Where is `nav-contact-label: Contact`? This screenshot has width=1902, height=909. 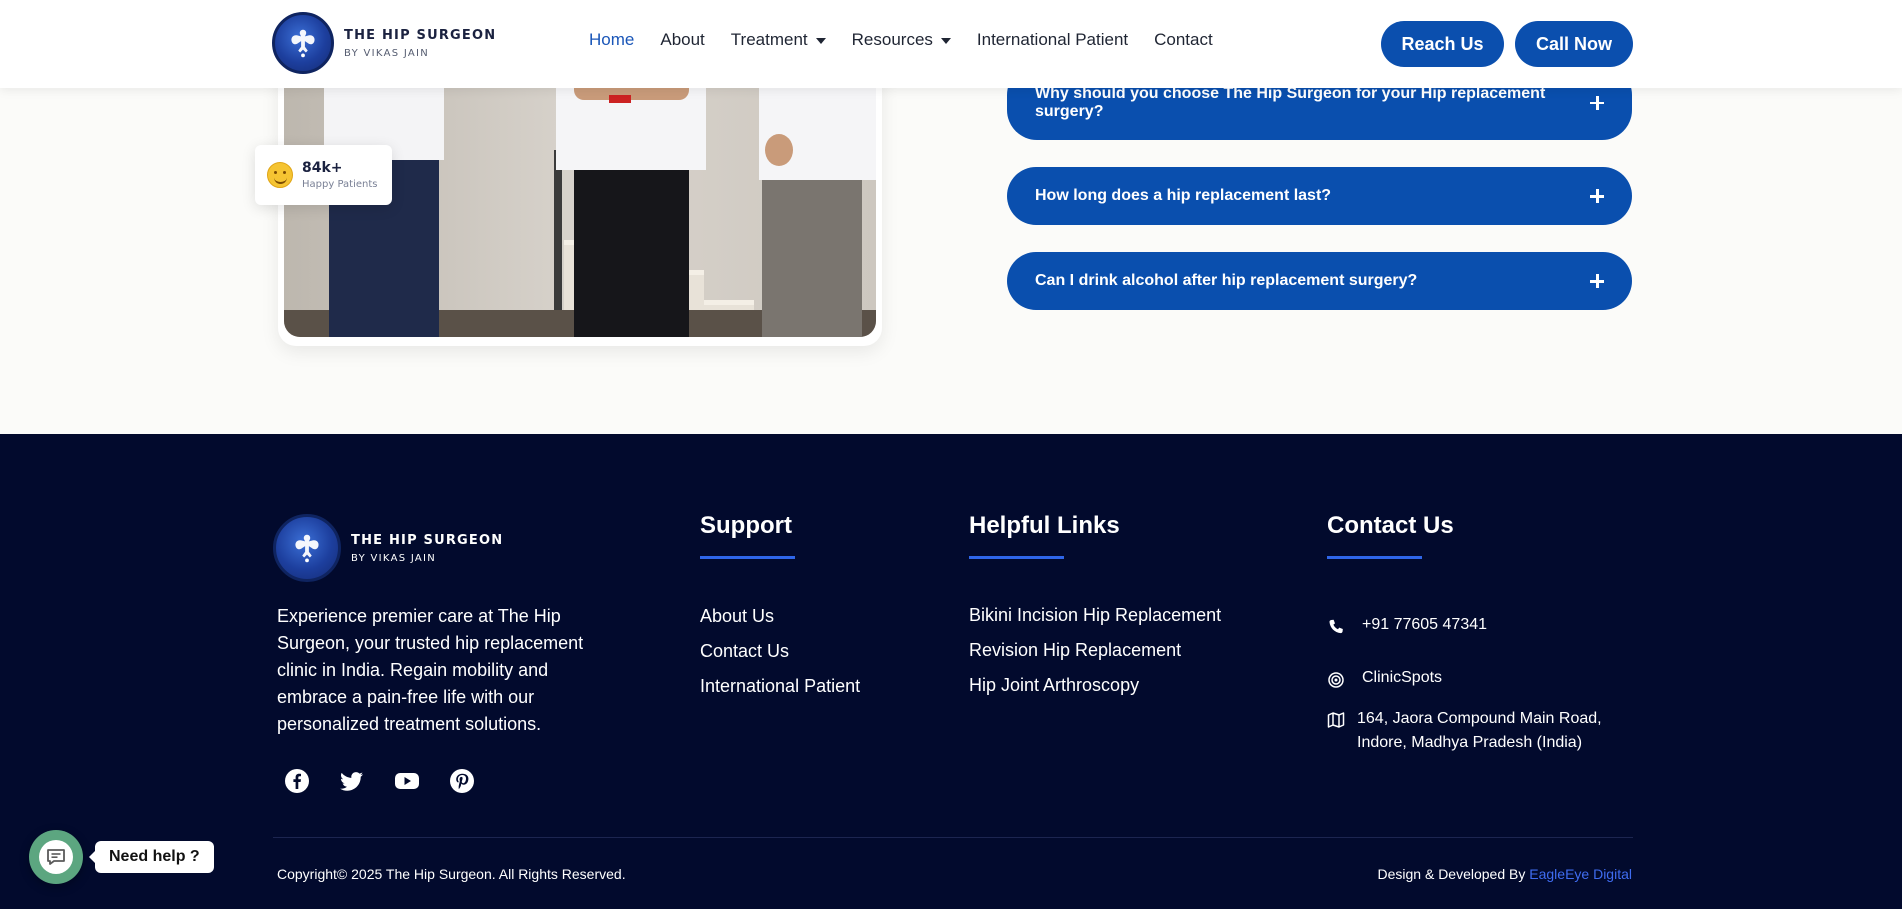
nav-contact-label: Contact is located at coordinates (1183, 39).